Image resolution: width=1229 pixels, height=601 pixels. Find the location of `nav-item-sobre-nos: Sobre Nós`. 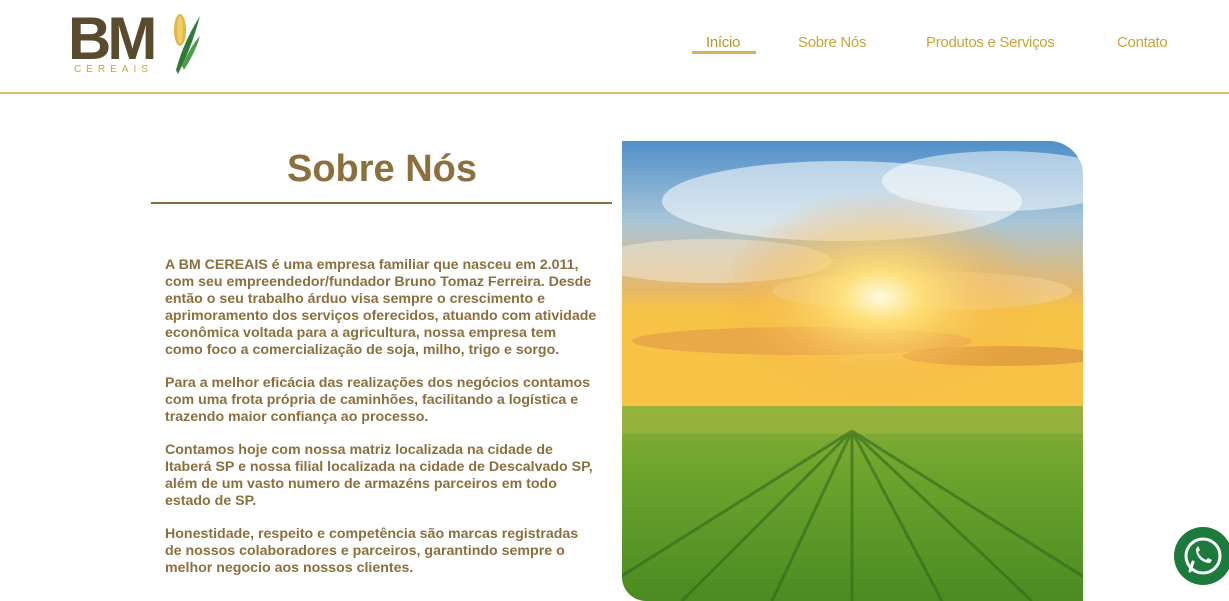

nav-item-sobre-nos: Sobre Nós is located at coordinates (832, 42).